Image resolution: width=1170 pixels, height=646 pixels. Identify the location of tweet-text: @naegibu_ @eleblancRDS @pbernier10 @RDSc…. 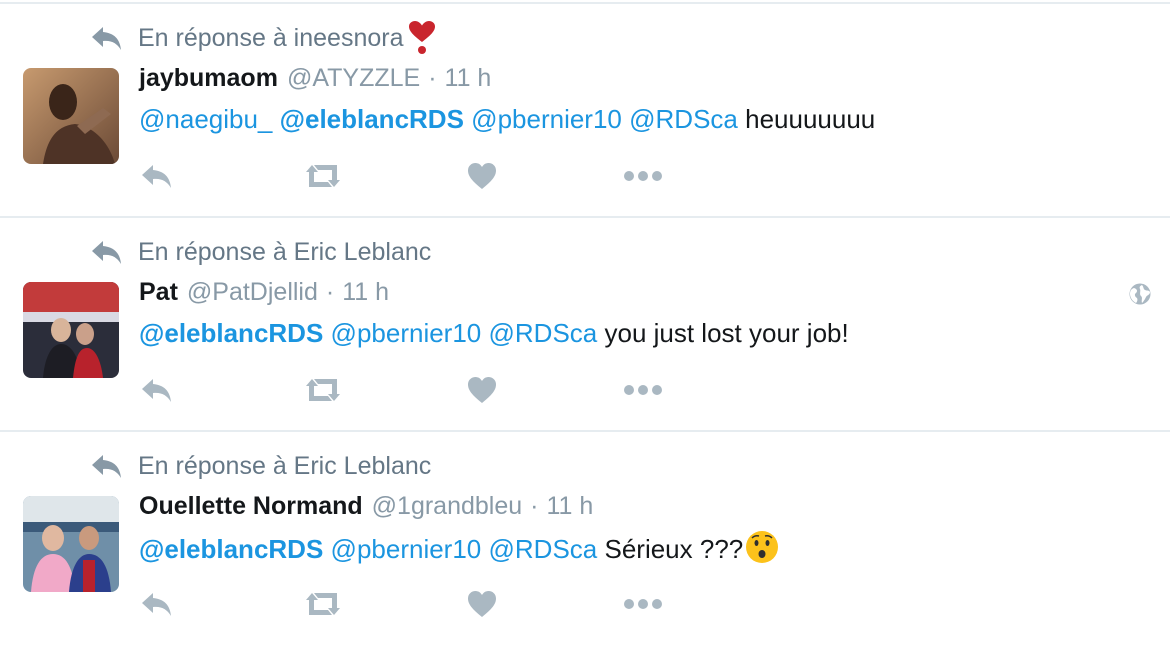
(507, 119).